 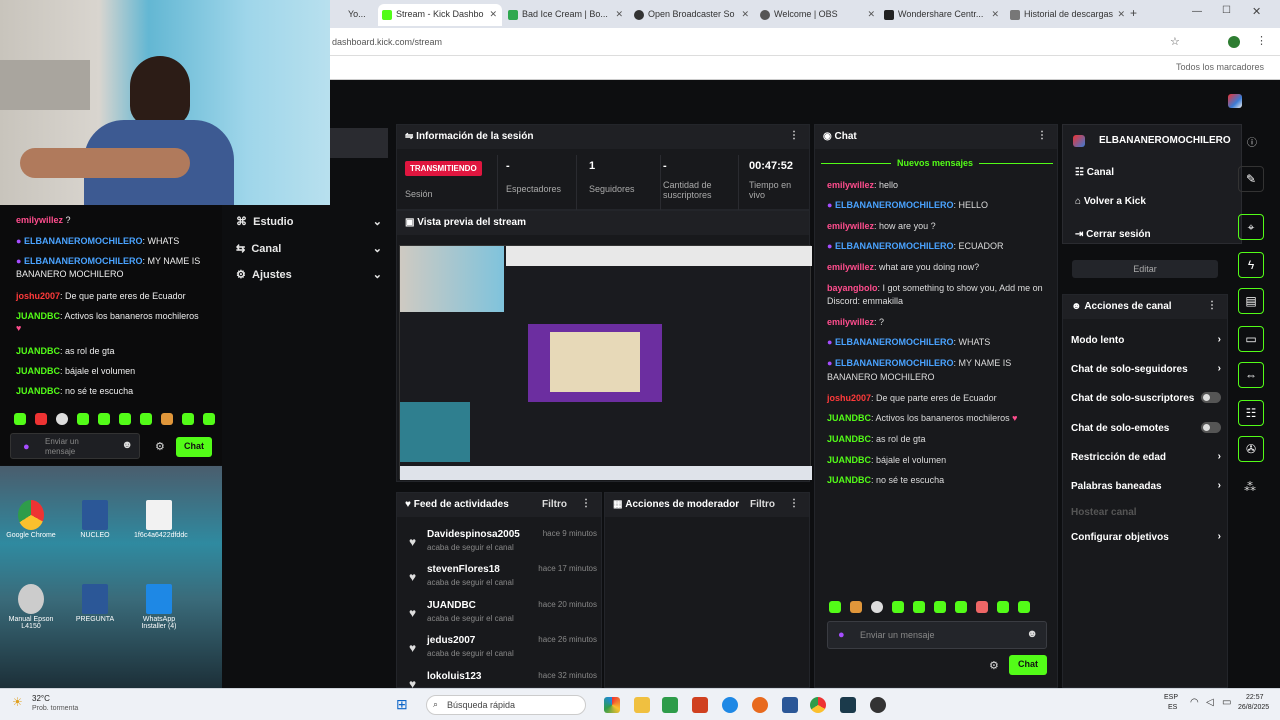 What do you see at coordinates (934, 608) in the screenshot?
I see `emote-bar` at bounding box center [934, 608].